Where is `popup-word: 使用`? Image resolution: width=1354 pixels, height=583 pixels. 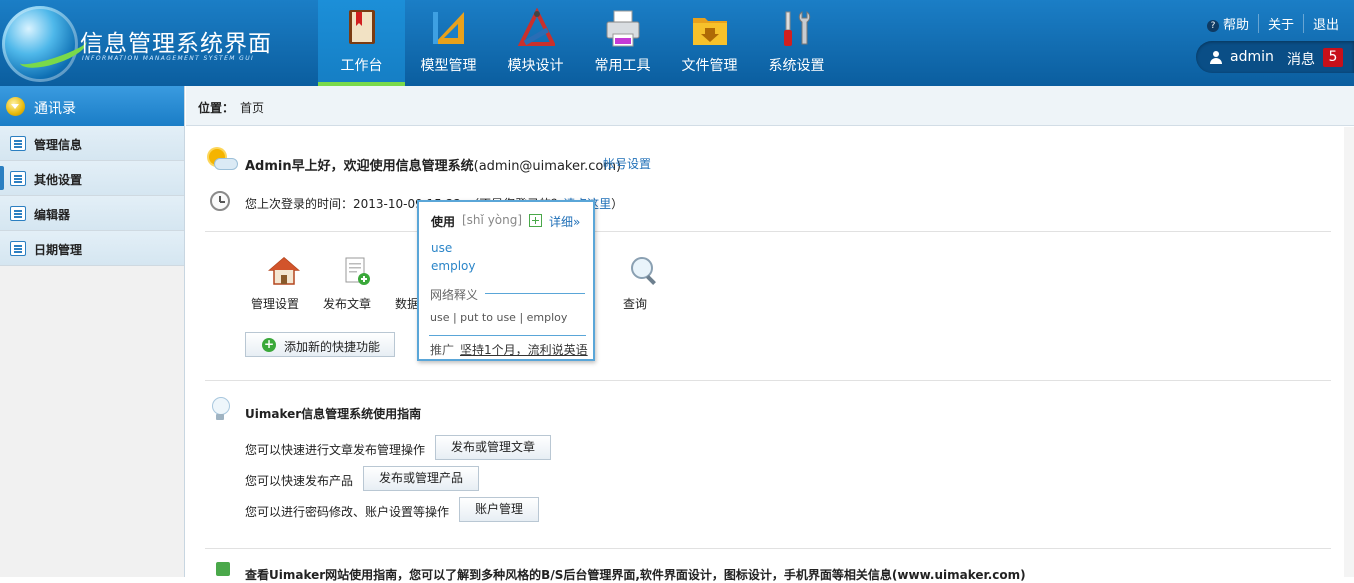
popup-word: 使用 is located at coordinates (443, 222).